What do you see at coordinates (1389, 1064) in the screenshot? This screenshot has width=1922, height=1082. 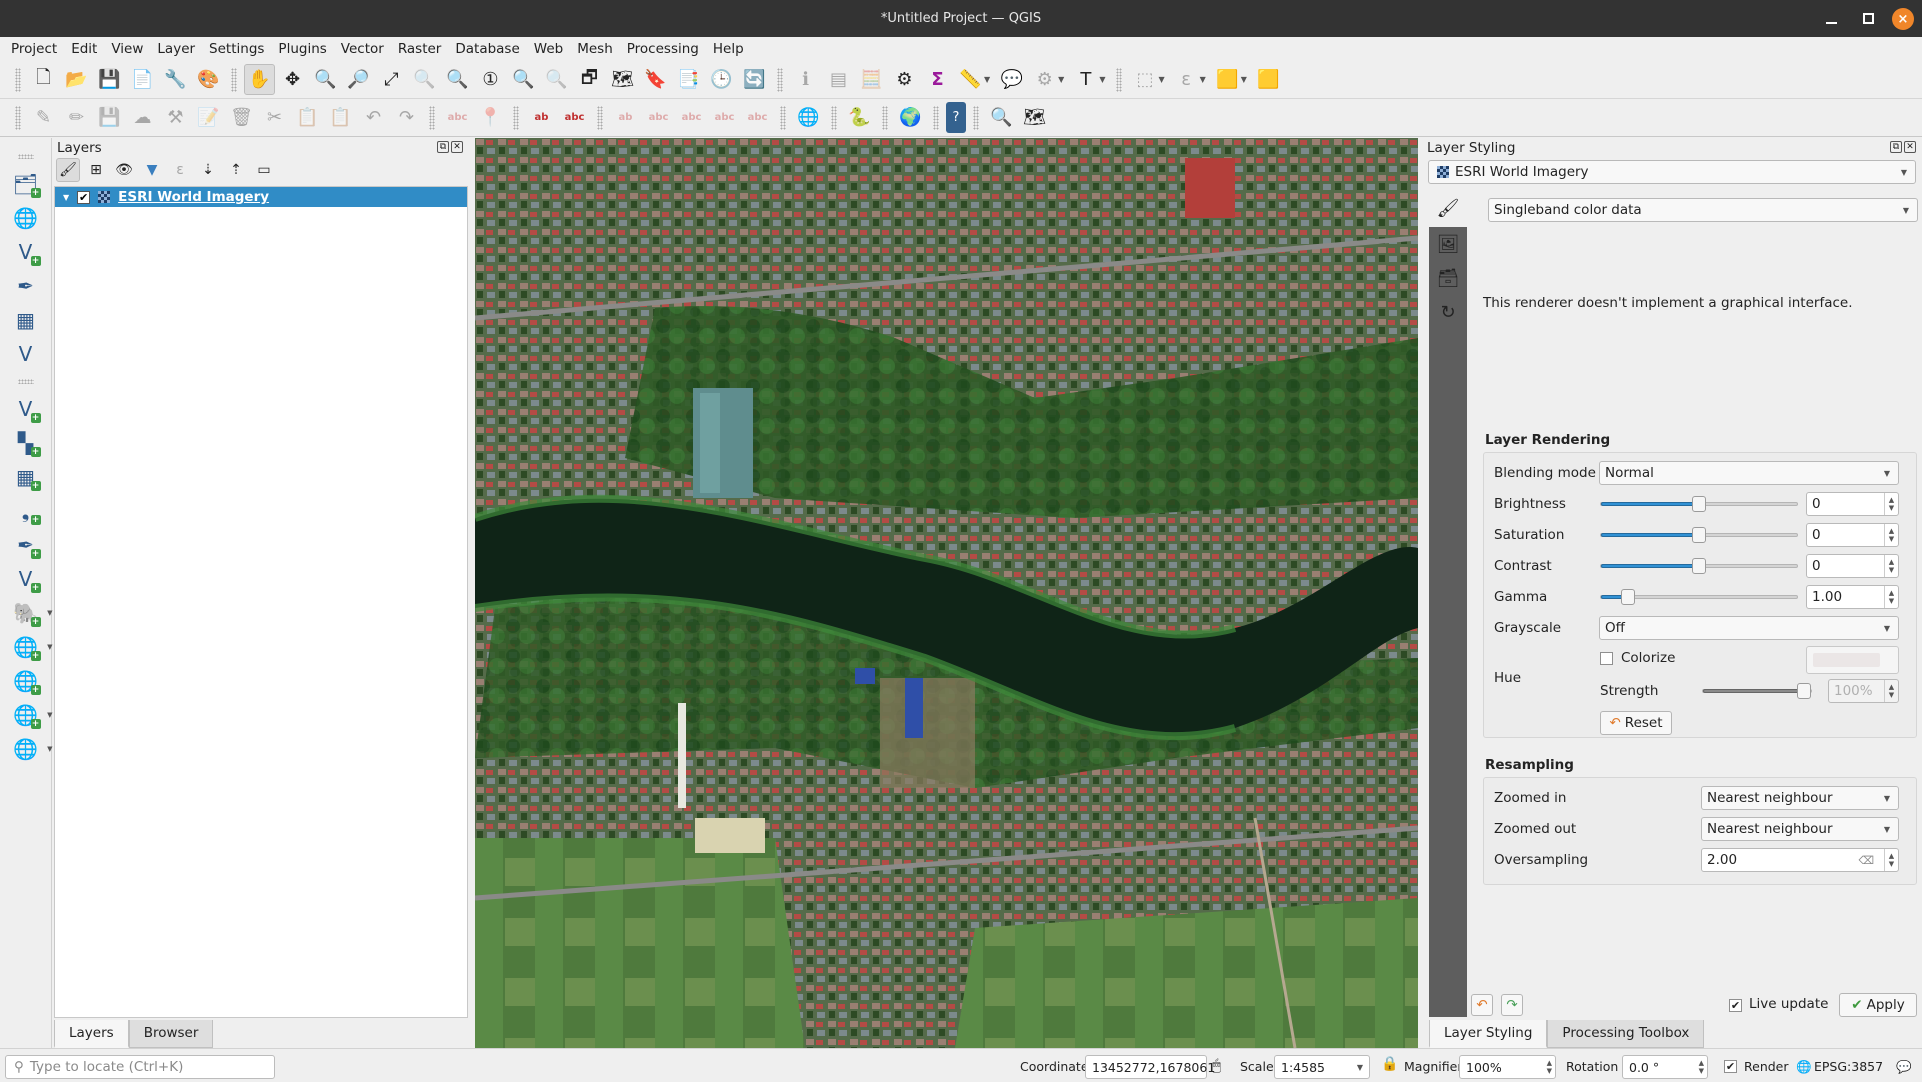 I see `lock-scale-icon: 🔒` at bounding box center [1389, 1064].